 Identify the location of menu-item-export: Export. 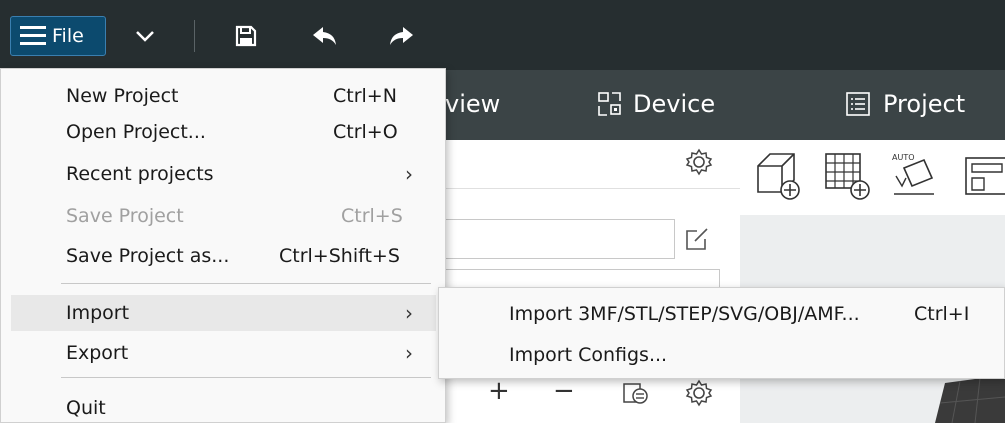
(97, 353).